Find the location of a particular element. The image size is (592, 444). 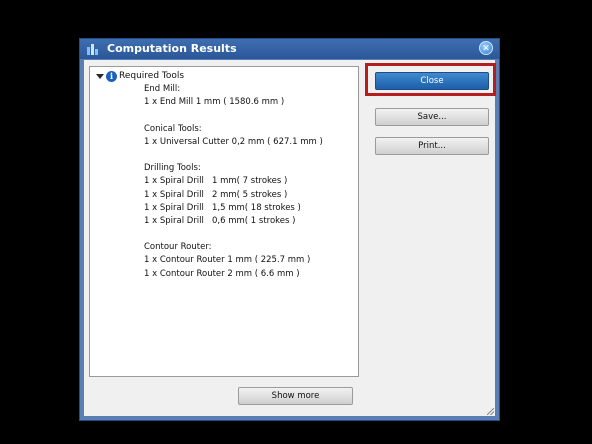

tree-root-required-tools: i Required Tools is located at coordinates (140, 76).